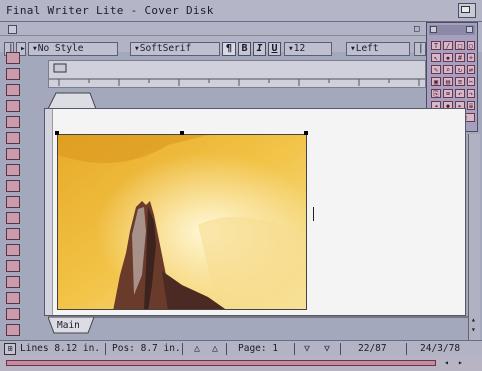  What do you see at coordinates (460, 81) in the screenshot?
I see `palette-style-icon: ≡` at bounding box center [460, 81].